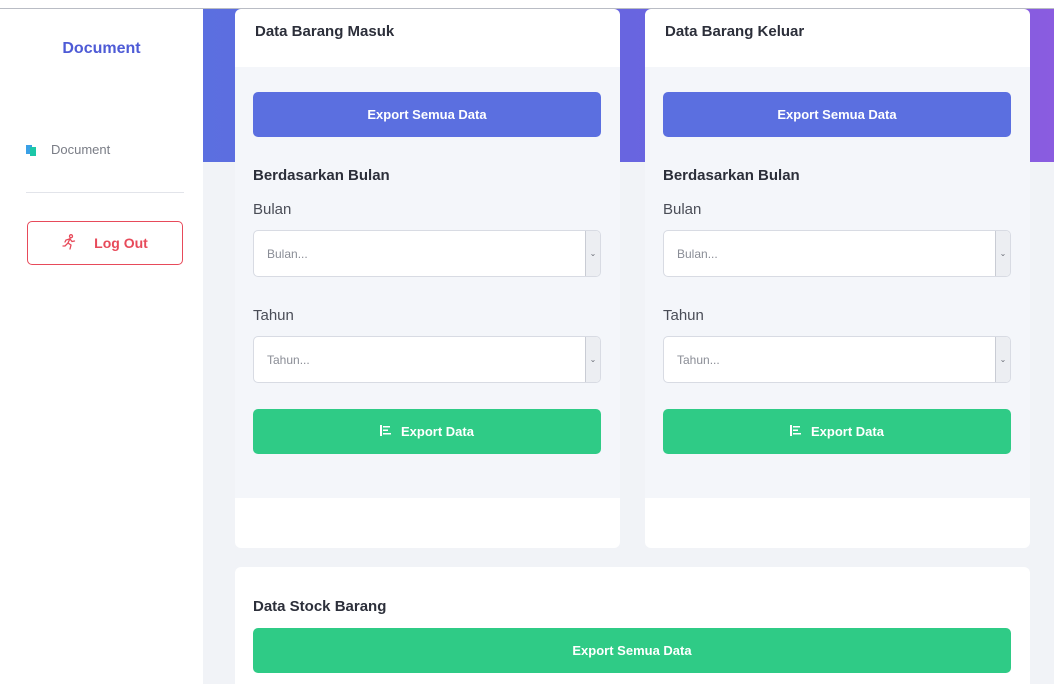  What do you see at coordinates (31, 150) in the screenshot?
I see `document-icon` at bounding box center [31, 150].